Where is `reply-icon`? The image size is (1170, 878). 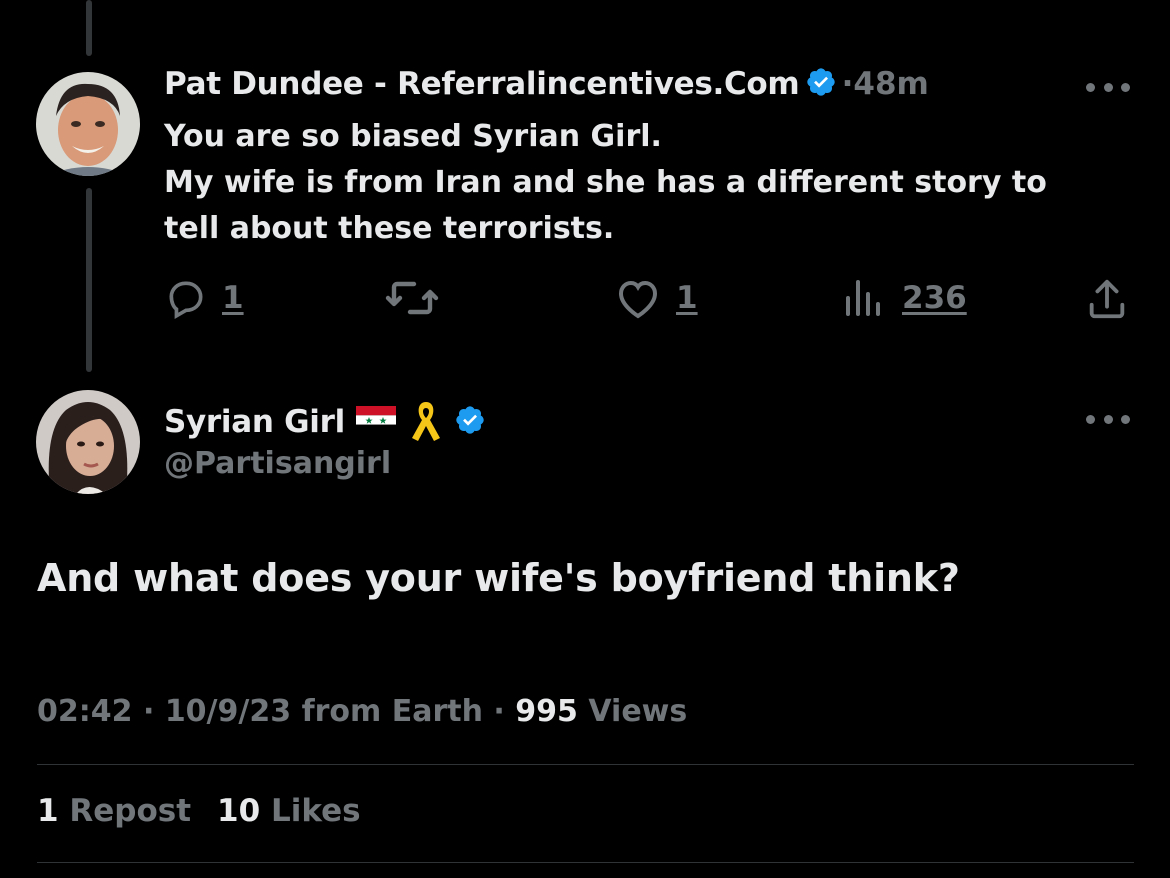 reply-icon is located at coordinates (186, 300).